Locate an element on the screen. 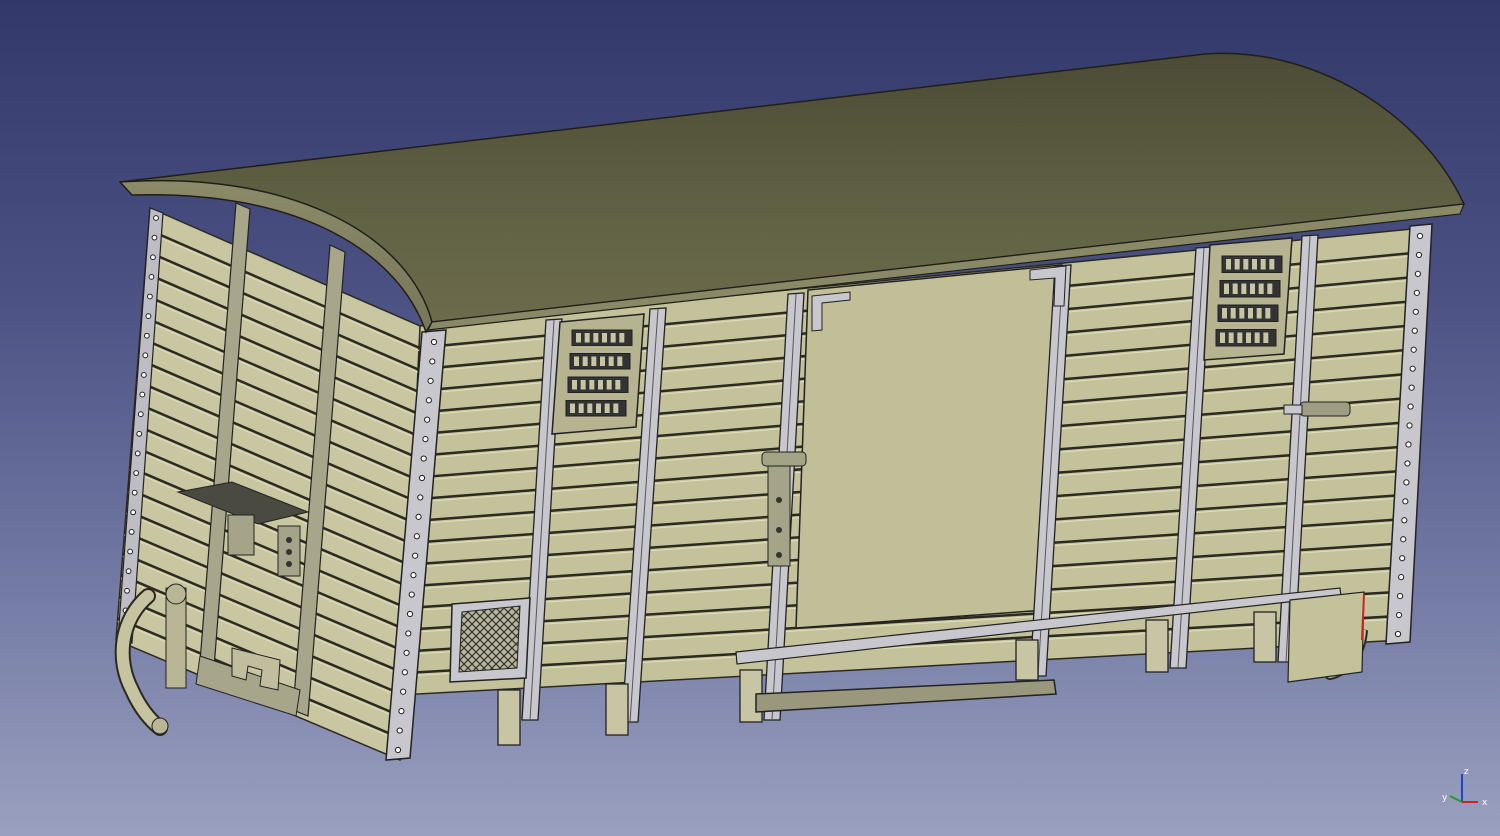  x-axis-label: x is located at coordinates (1485, 803).